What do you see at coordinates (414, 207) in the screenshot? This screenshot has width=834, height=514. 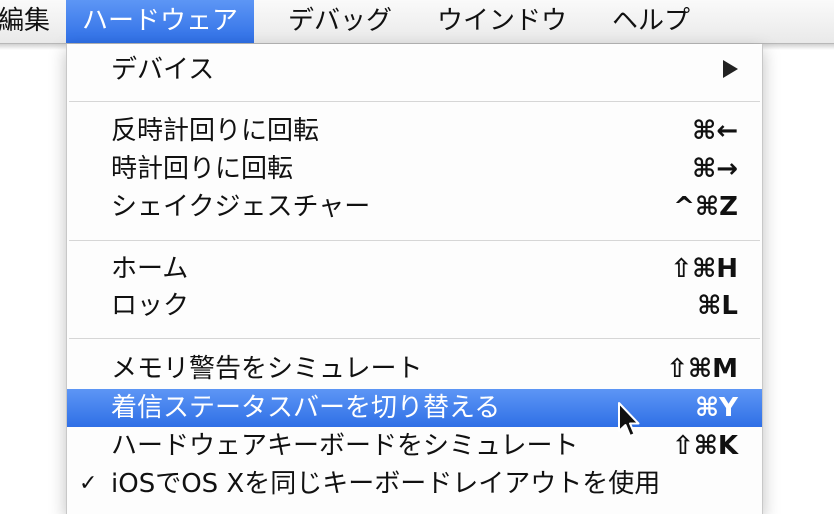 I see `menu-item-shake-gesture: シェイクジェスチャー ^⌘Z` at bounding box center [414, 207].